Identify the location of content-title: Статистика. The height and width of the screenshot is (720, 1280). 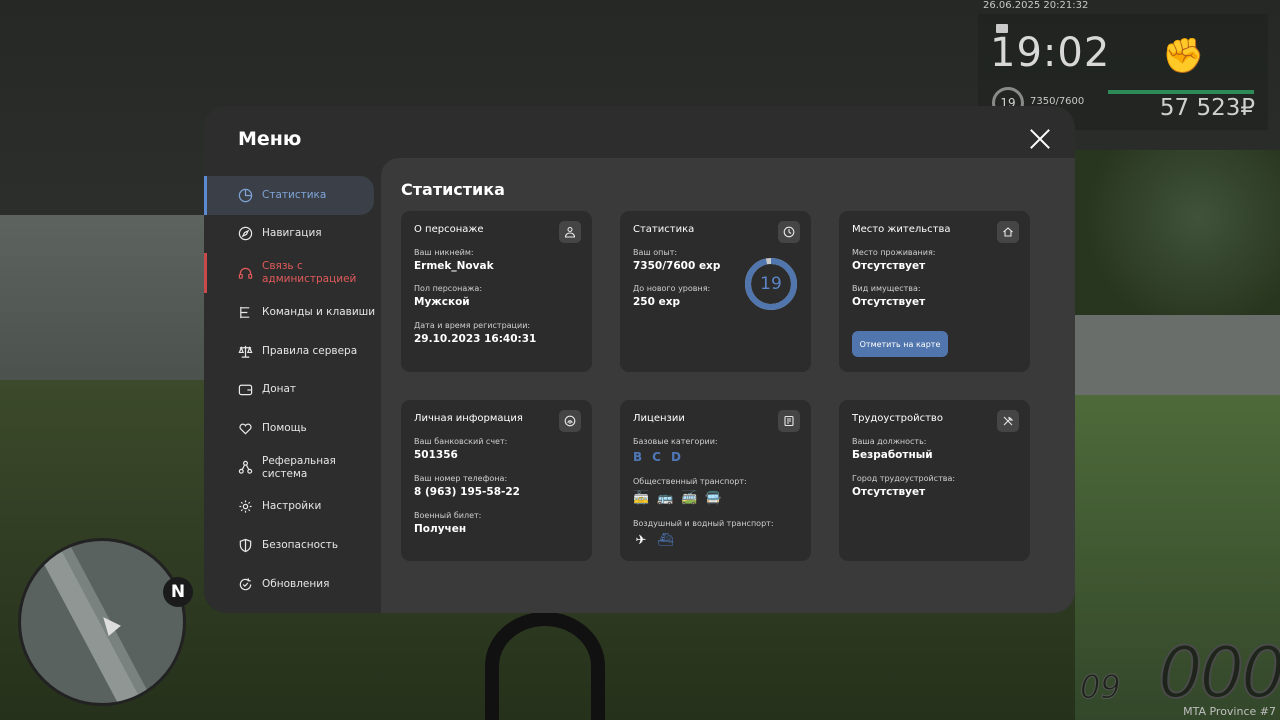
(453, 189).